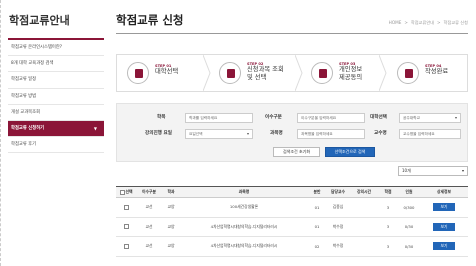  What do you see at coordinates (276, 133) in the screenshot?
I see `subject-label: 과목명` at bounding box center [276, 133].